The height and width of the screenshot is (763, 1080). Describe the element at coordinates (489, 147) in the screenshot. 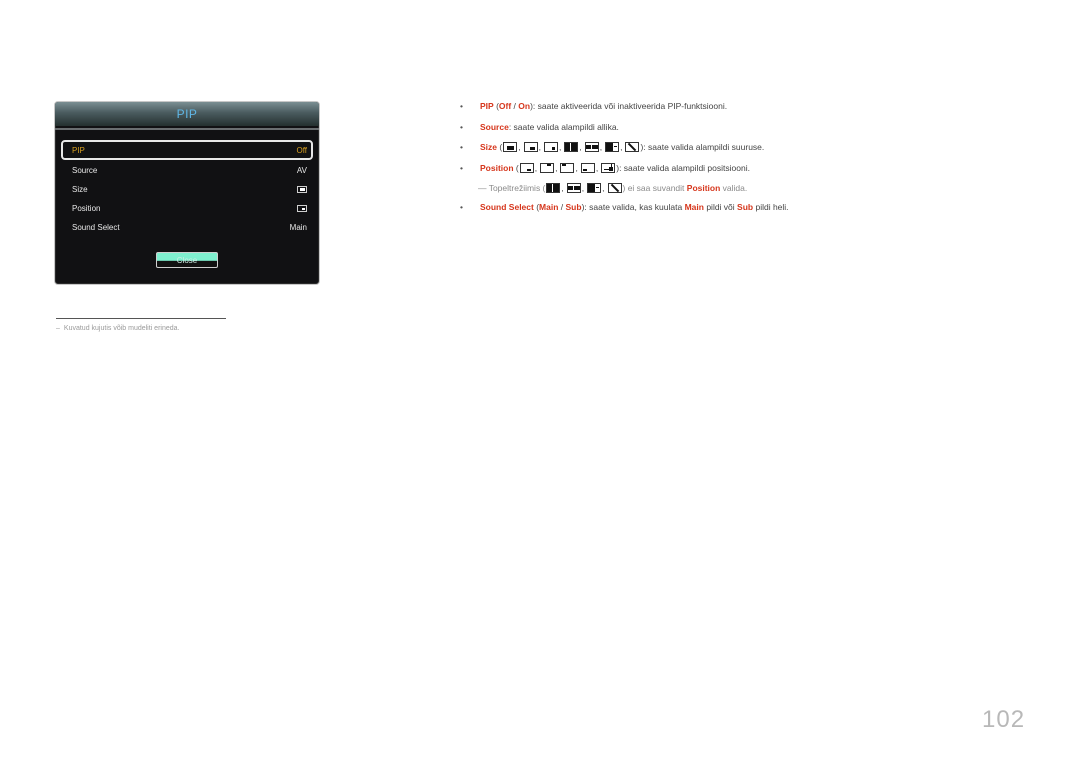

I see `keyword-size: Size` at that location.